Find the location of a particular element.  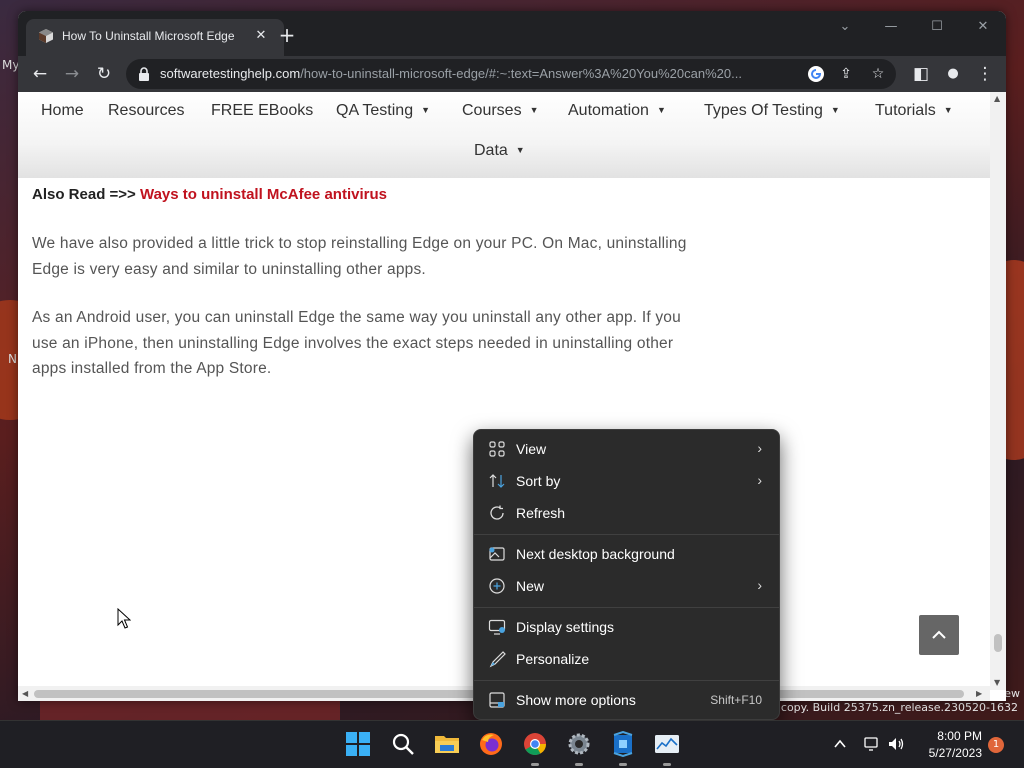

nav-label: FREE EBooks is located at coordinates (262, 110).